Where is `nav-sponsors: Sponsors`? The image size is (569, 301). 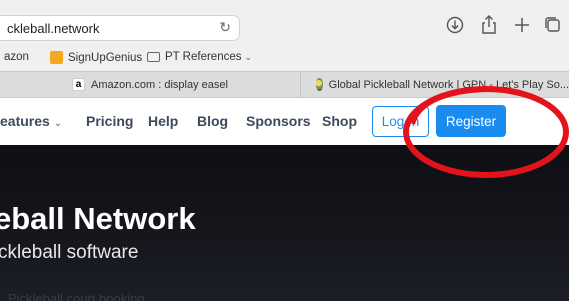 nav-sponsors: Sponsors is located at coordinates (278, 121).